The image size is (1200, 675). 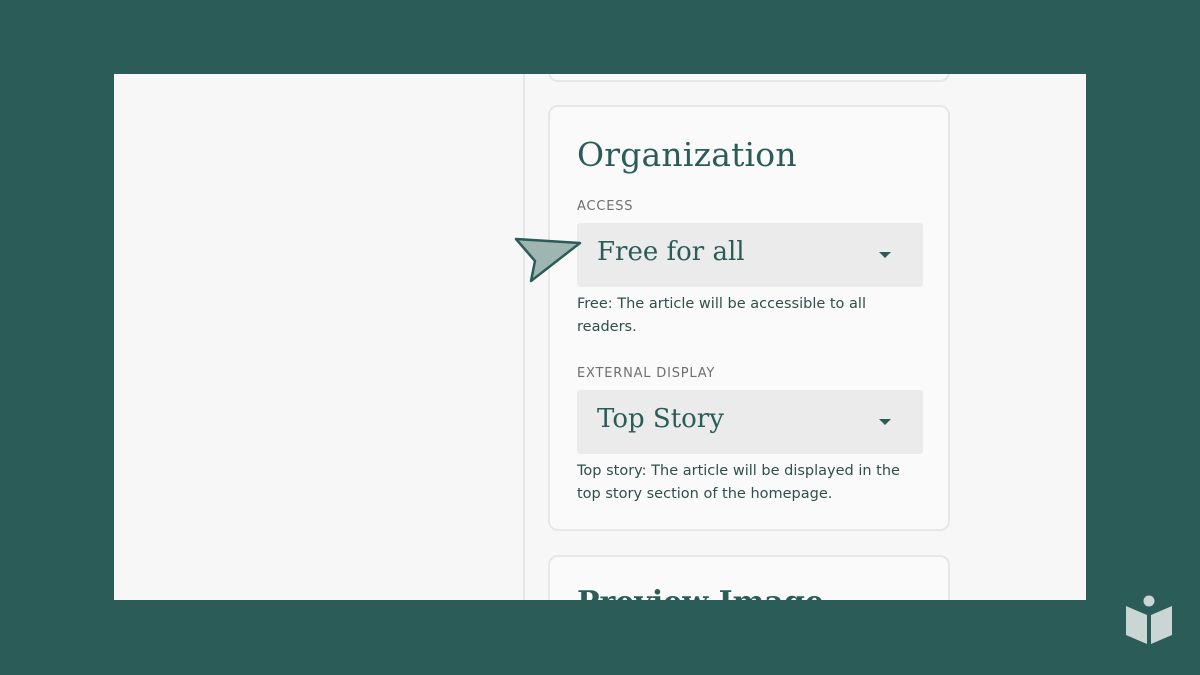 What do you see at coordinates (749, 577) in the screenshot?
I see `preview-image-card: Preview Image` at bounding box center [749, 577].